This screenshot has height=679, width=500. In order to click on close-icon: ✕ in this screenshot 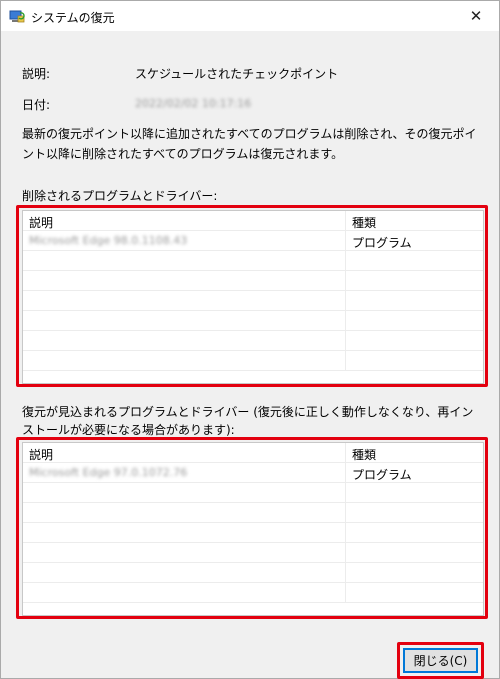, I will do `click(476, 16)`.